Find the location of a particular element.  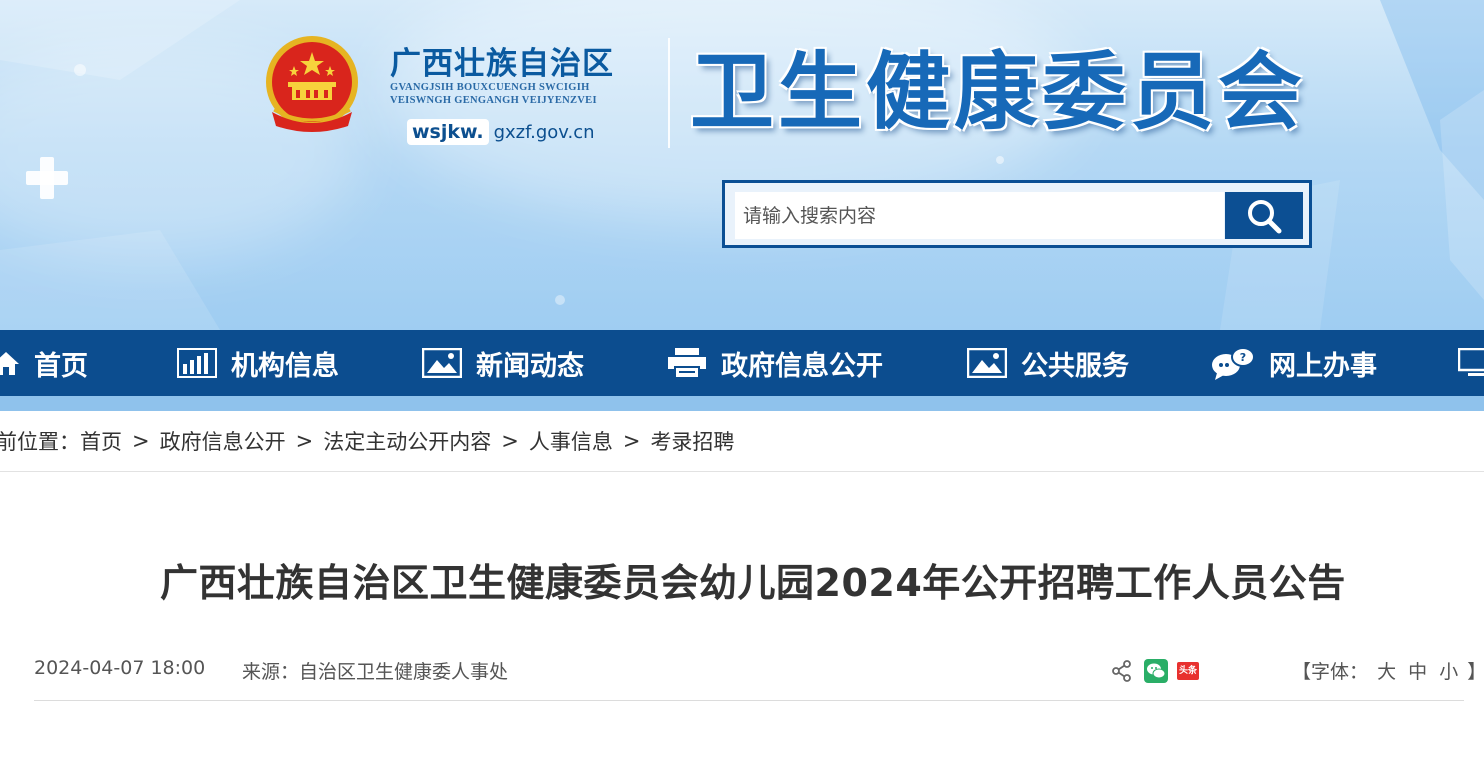

search-button is located at coordinates (1264, 215).